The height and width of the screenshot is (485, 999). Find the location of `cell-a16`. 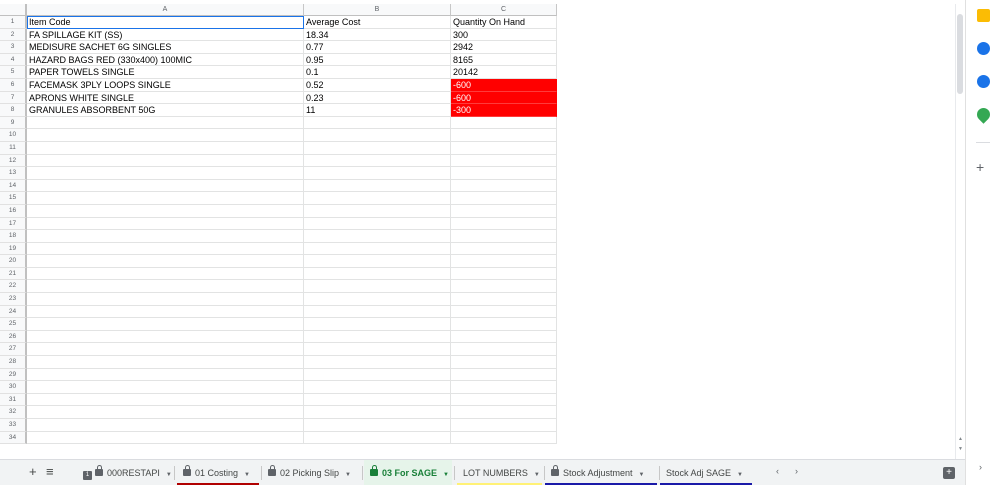

cell-a16 is located at coordinates (165, 211).